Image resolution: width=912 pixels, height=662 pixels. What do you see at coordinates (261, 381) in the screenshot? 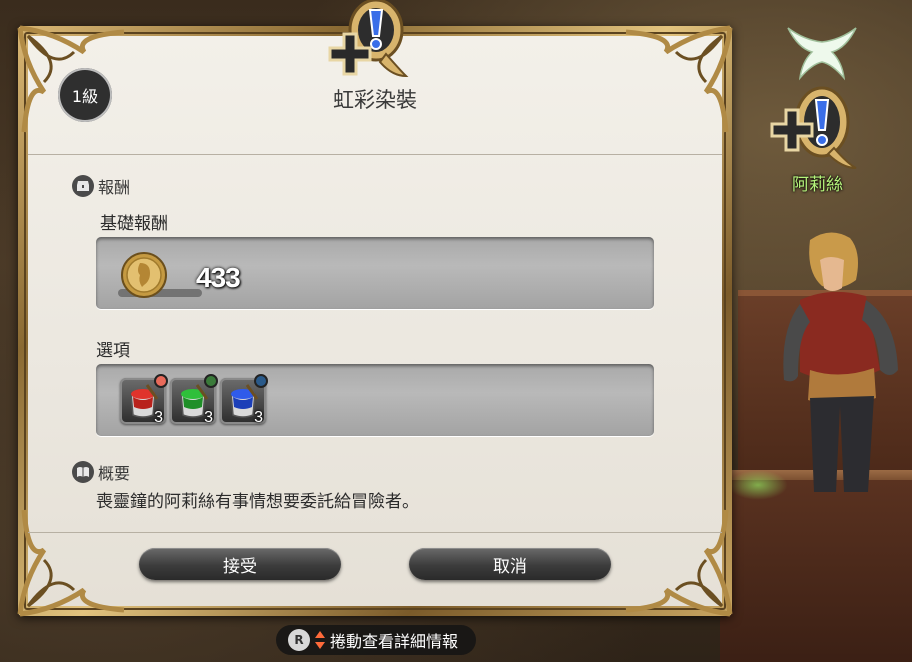
I see `blue-option-marker` at bounding box center [261, 381].